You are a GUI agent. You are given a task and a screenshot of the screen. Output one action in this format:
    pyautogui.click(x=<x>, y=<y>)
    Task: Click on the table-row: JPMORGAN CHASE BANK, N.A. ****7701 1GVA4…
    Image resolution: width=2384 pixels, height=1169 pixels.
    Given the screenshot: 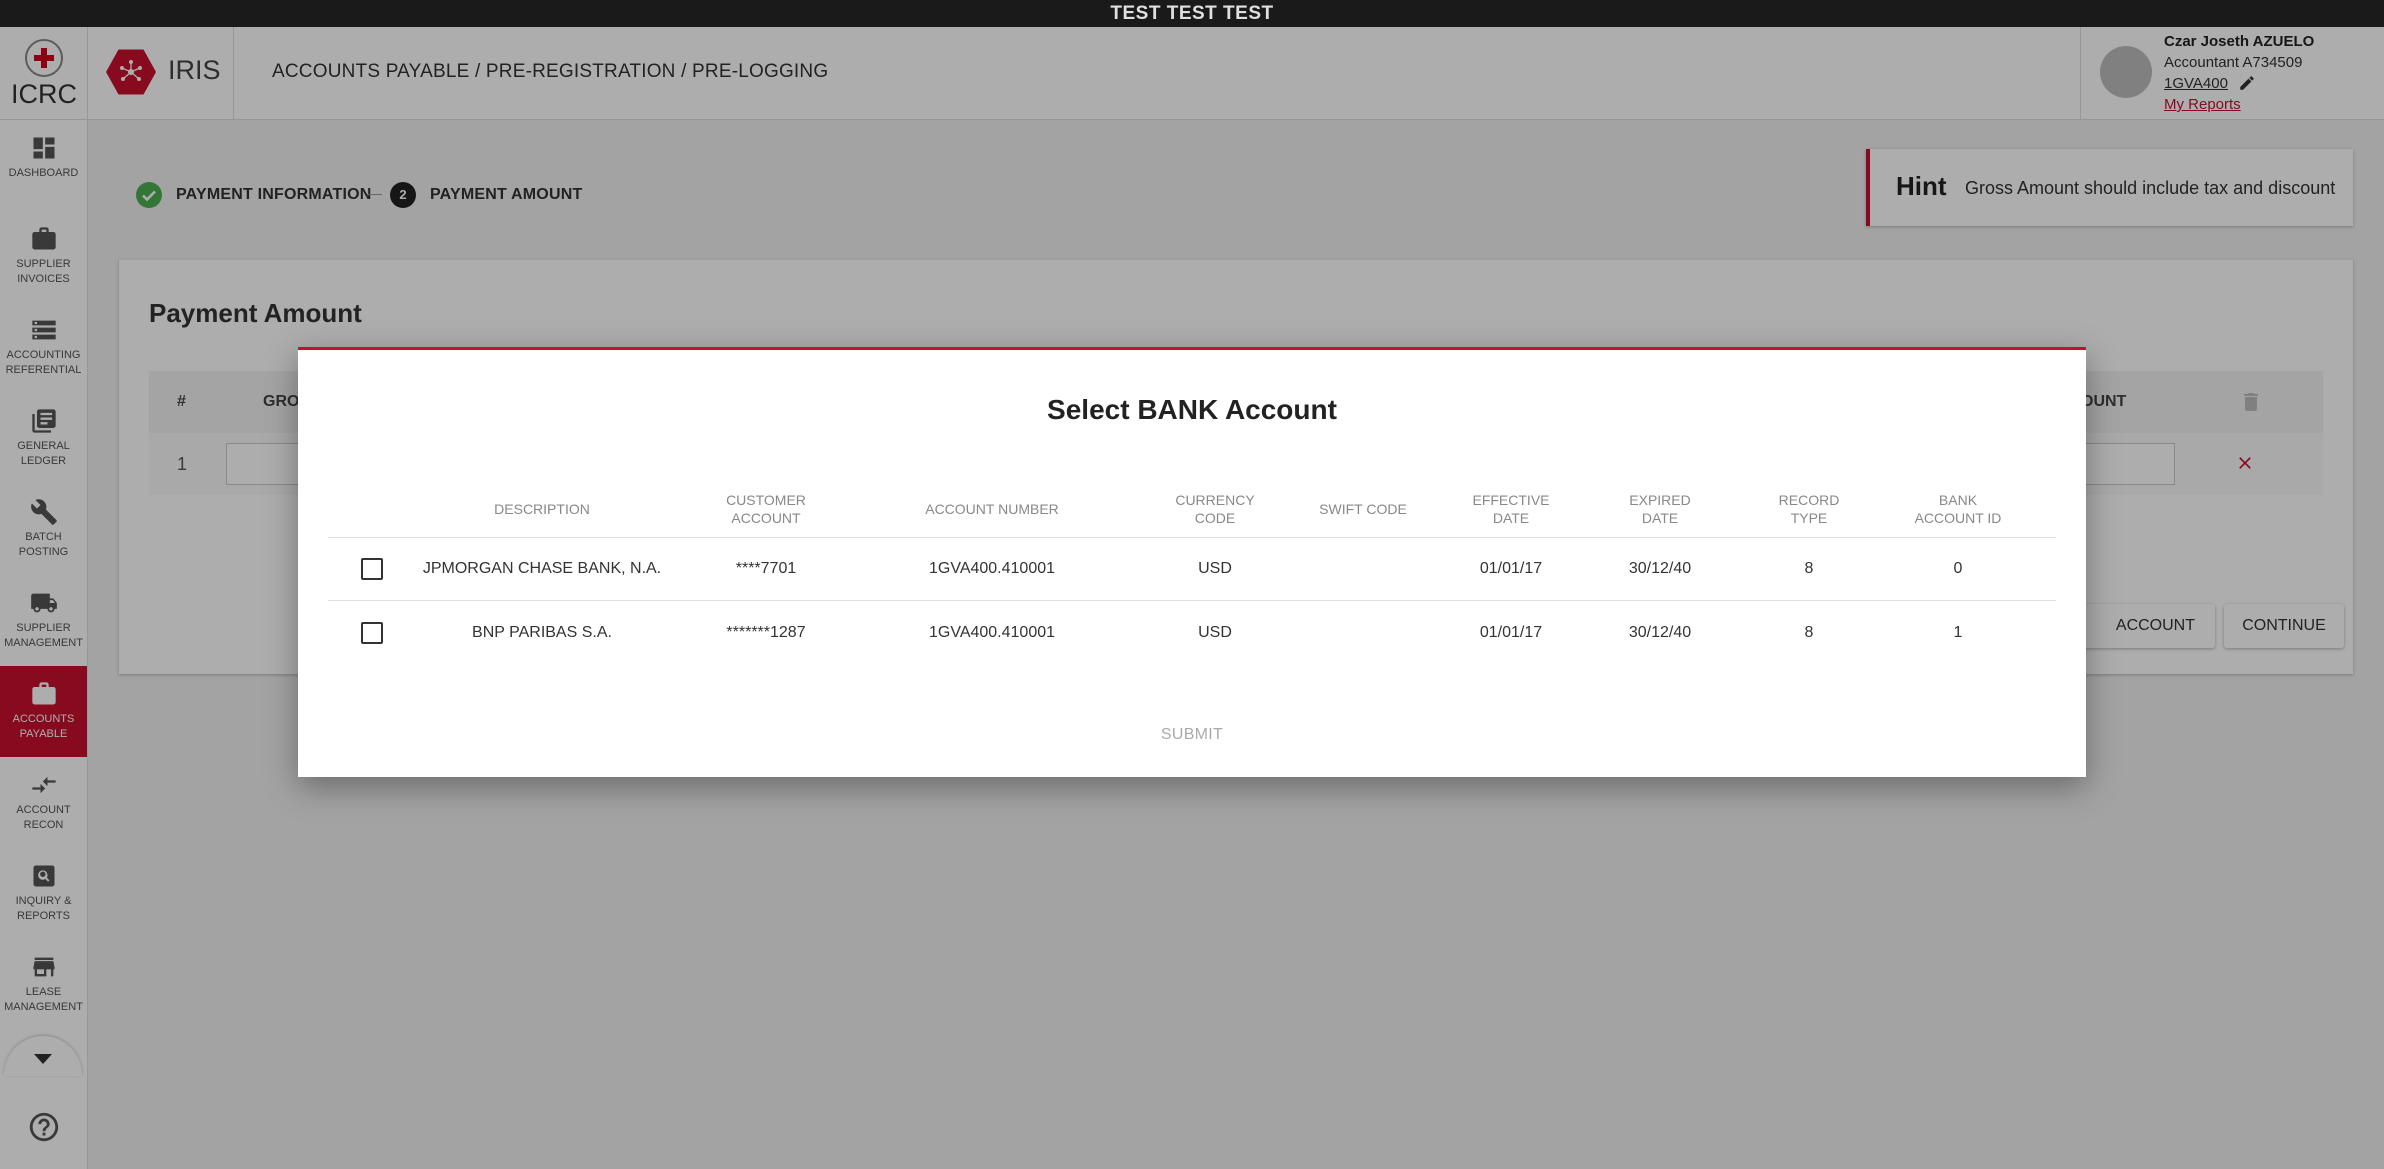 What is the action you would take?
    pyautogui.click(x=1192, y=569)
    